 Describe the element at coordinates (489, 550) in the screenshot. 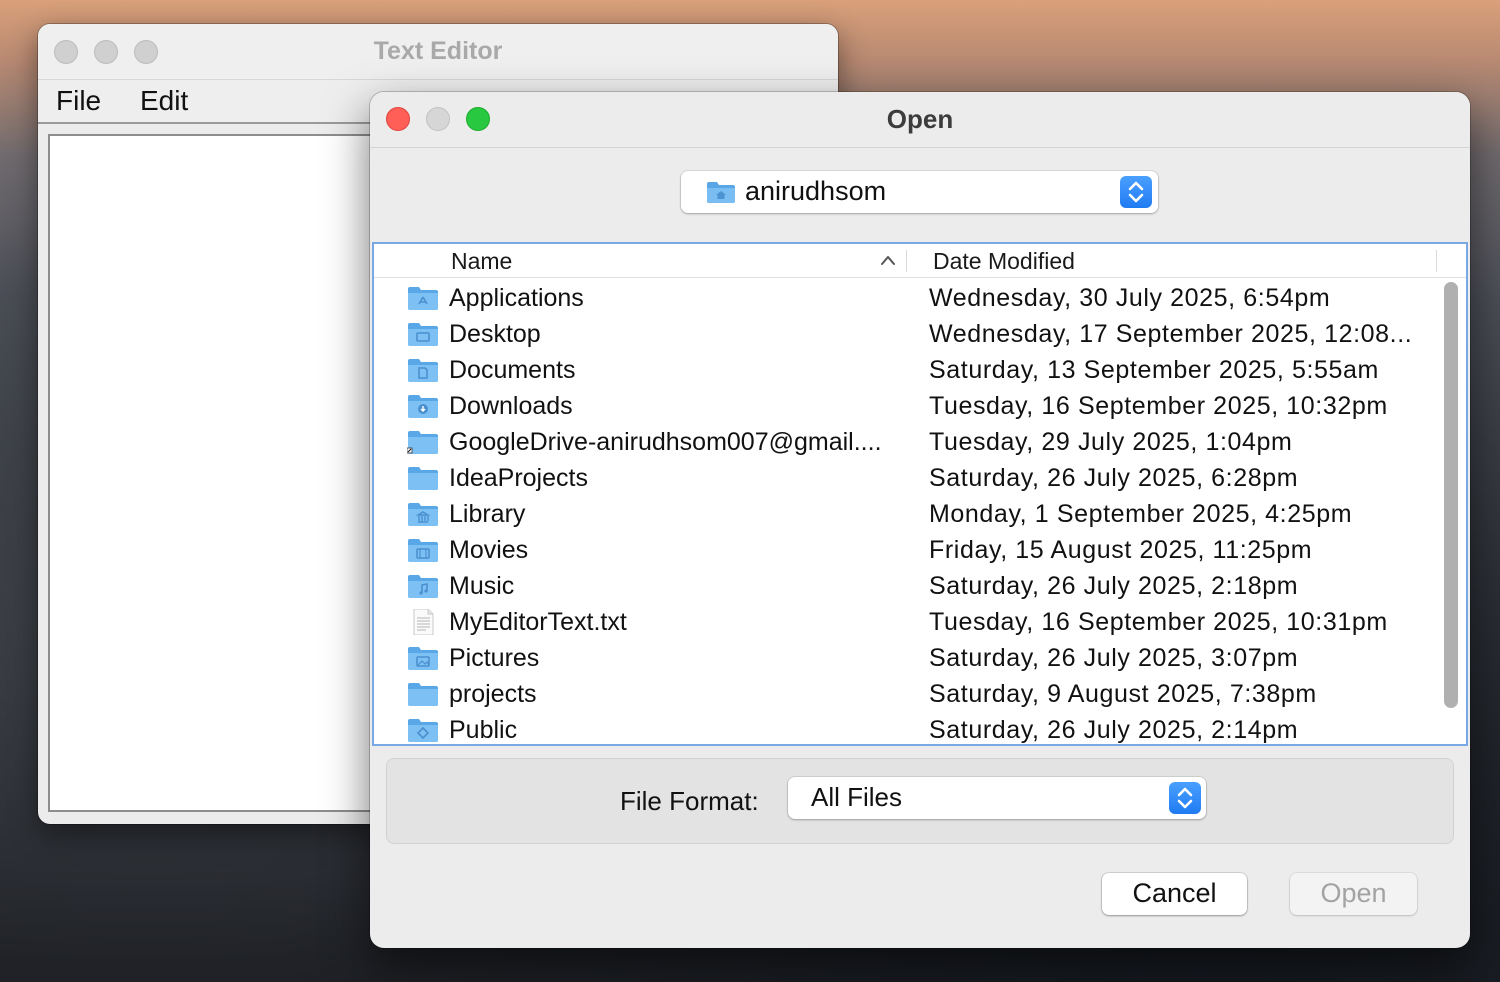

I see `file-name: Movies` at that location.